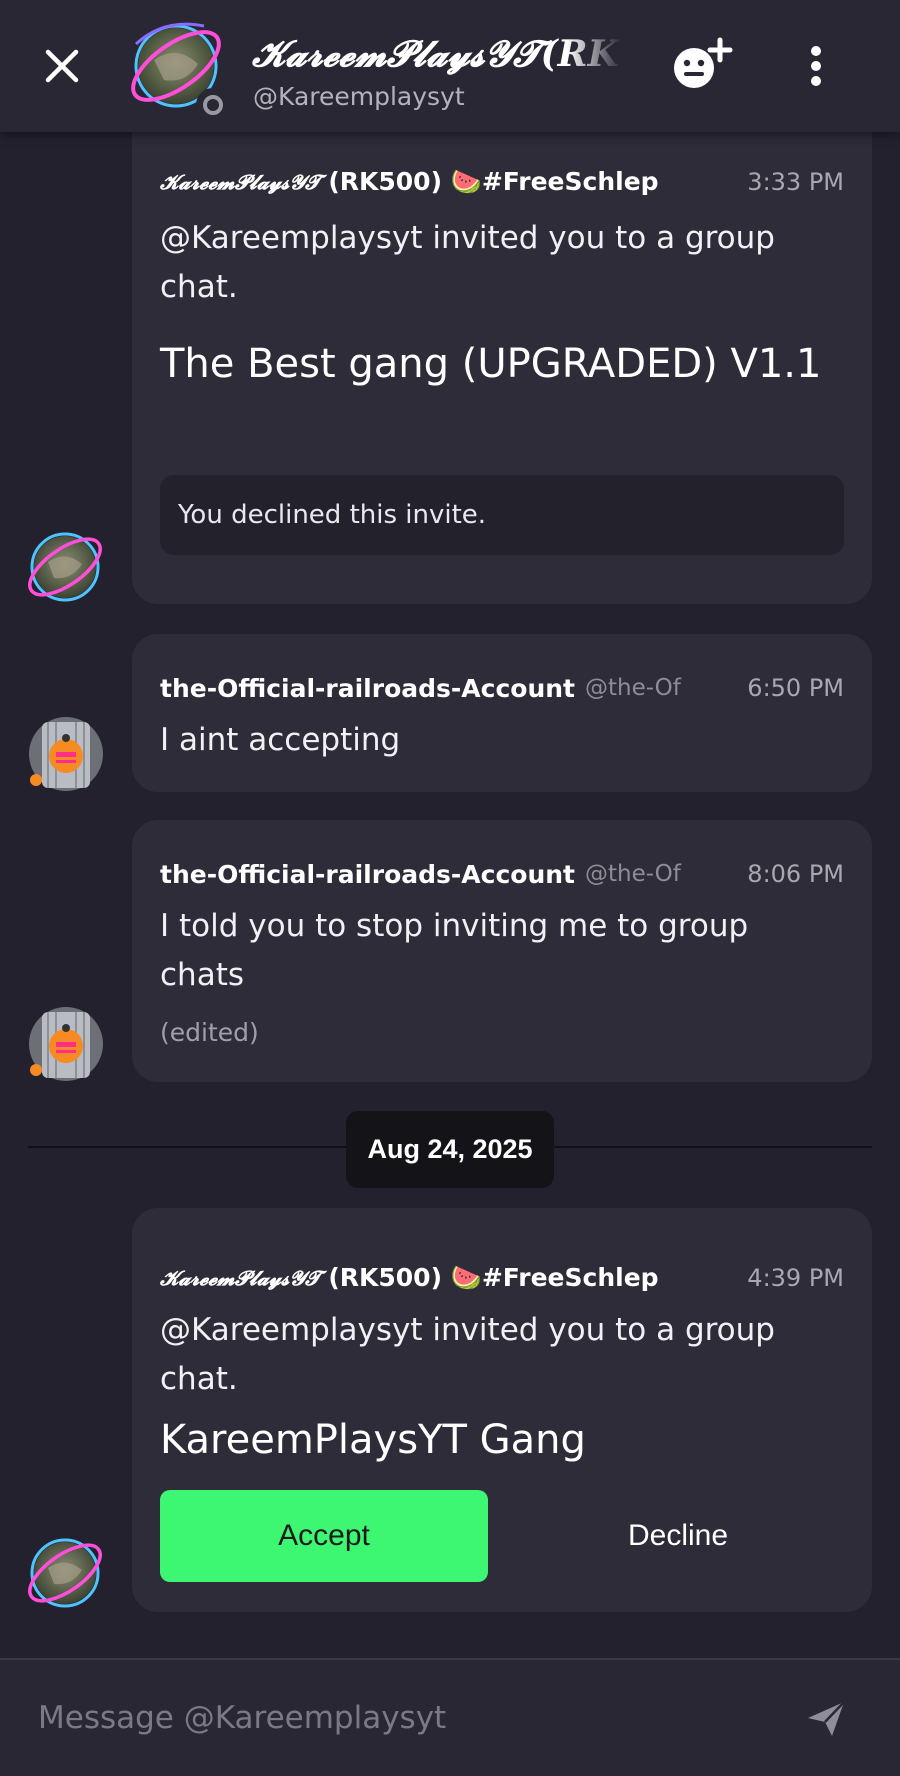 This screenshot has width=900, height=1776. Describe the element at coordinates (826, 1718) in the screenshot. I see `send-icon` at that location.